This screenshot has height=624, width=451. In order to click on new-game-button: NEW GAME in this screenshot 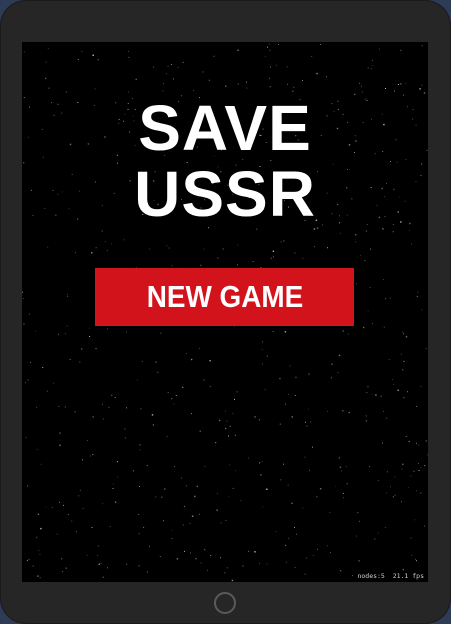, I will do `click(224, 297)`.